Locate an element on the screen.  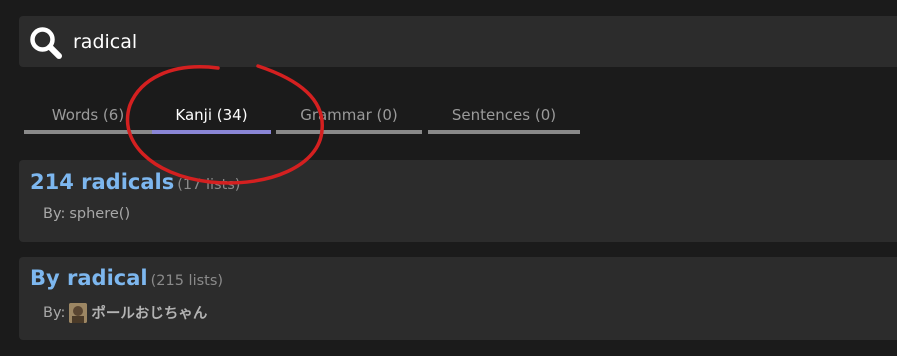
tab-words: Words (6) is located at coordinates (88, 117).